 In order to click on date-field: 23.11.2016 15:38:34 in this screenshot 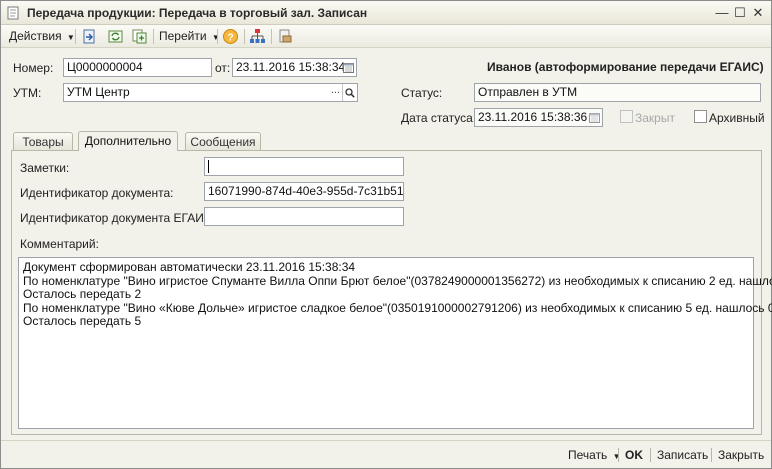, I will do `click(294, 67)`.